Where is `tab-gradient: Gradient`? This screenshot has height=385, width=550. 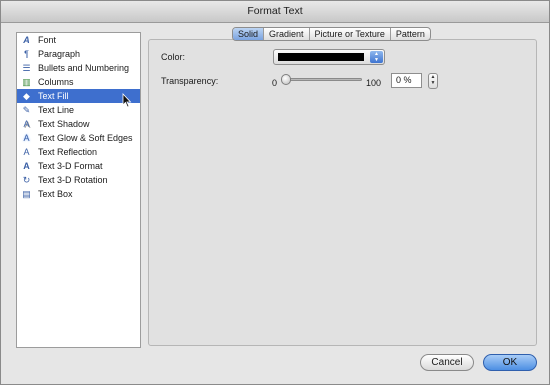
tab-gradient: Gradient is located at coordinates (286, 34).